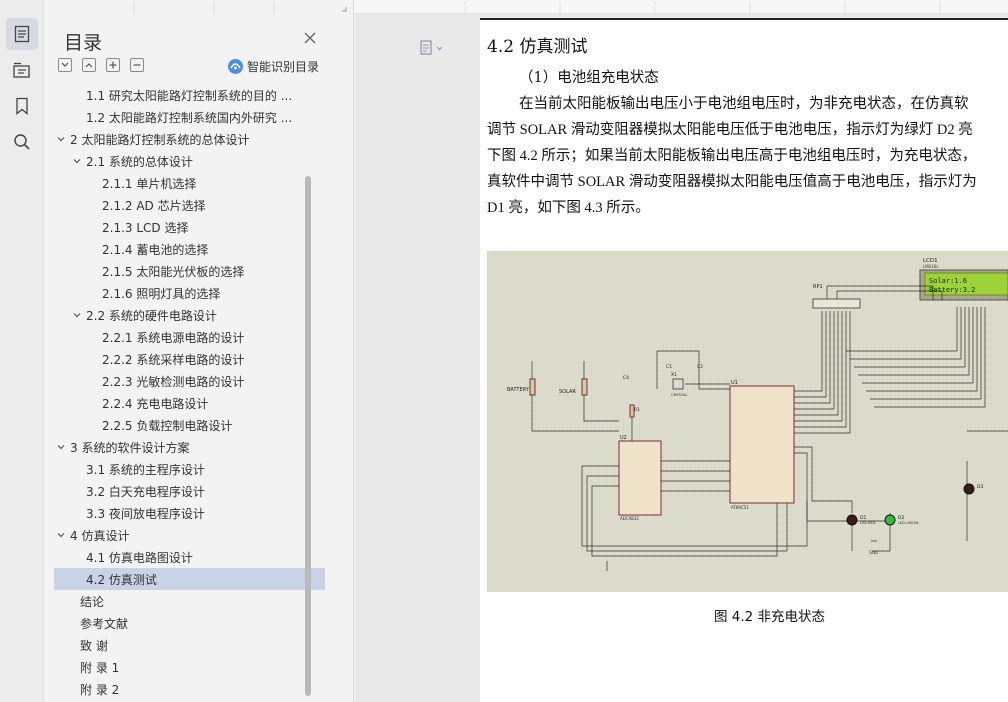  I want to click on mcu-model: AT89C51, so click(740, 507).